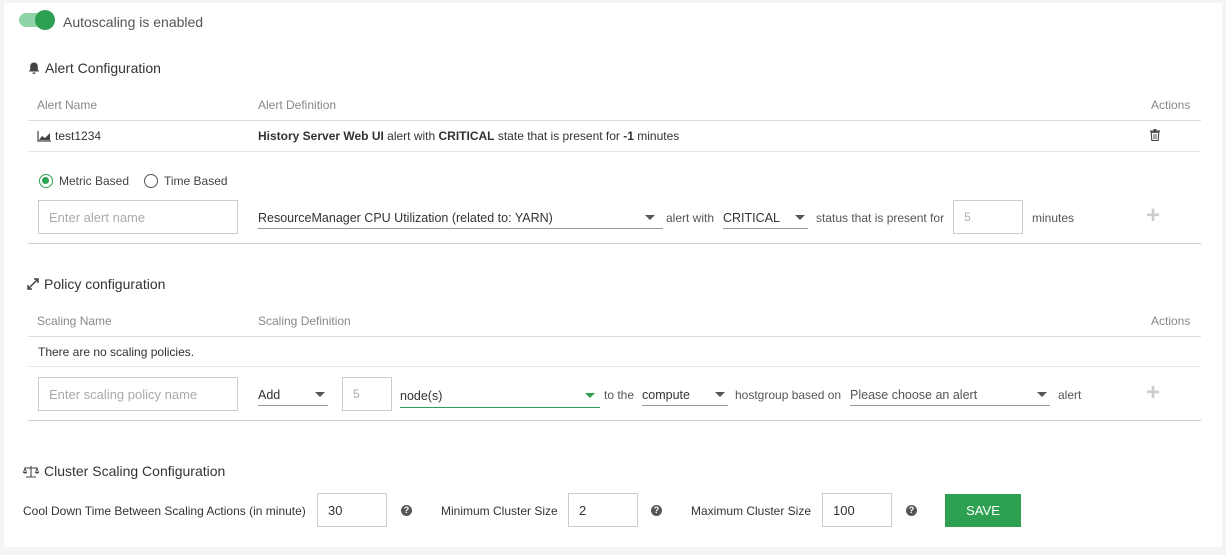 Image resolution: width=1226 pixels, height=555 pixels. What do you see at coordinates (656, 136) in the screenshot?
I see `alert-def-text3: minutes` at bounding box center [656, 136].